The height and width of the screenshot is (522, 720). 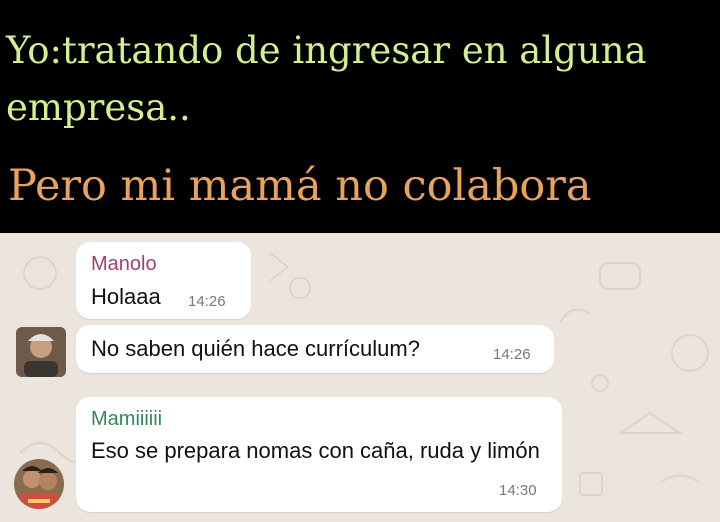 What do you see at coordinates (255, 348) in the screenshot?
I see `message-text: No saben quién hace currículum?` at bounding box center [255, 348].